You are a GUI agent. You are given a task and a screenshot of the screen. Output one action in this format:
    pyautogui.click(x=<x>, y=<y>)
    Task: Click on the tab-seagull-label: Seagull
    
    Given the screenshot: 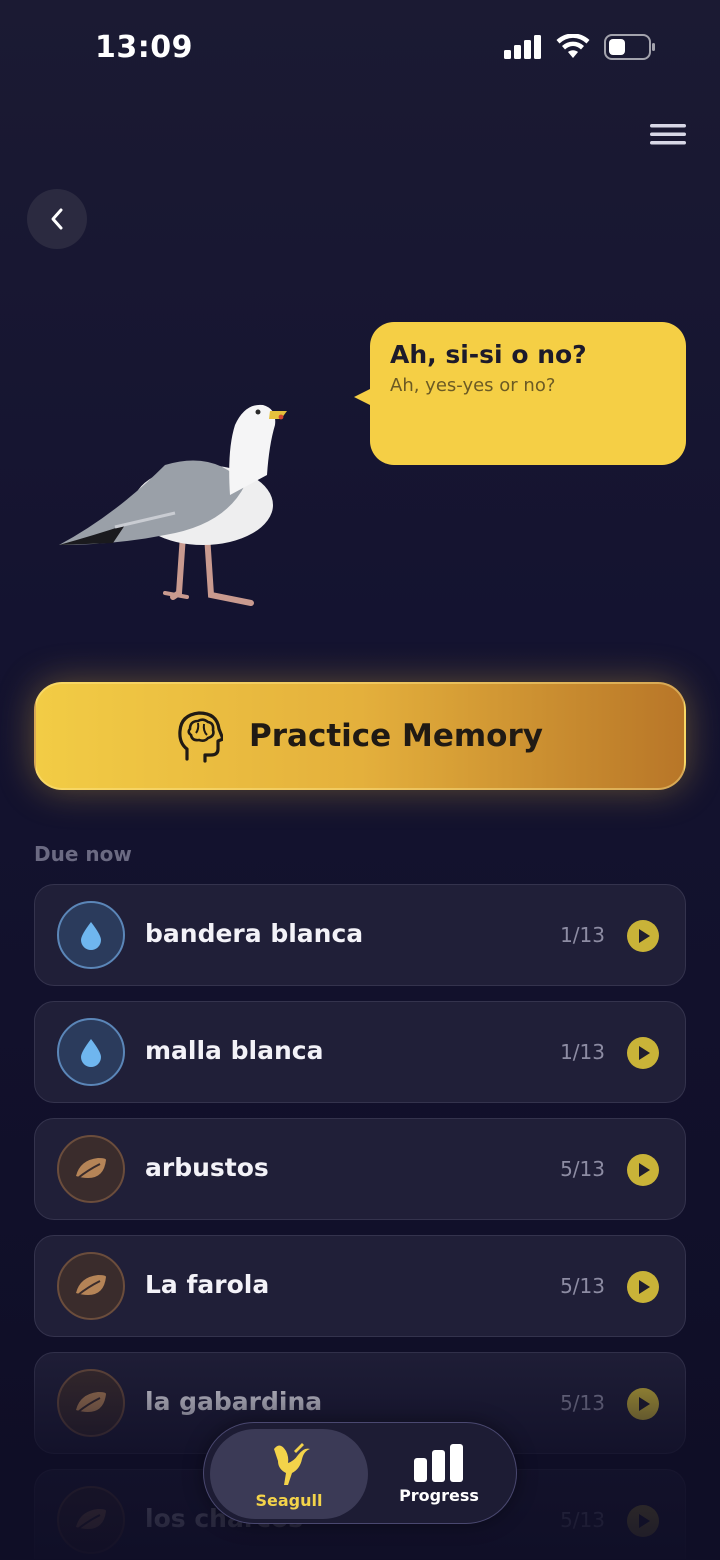 What is the action you would take?
    pyautogui.click(x=289, y=1500)
    